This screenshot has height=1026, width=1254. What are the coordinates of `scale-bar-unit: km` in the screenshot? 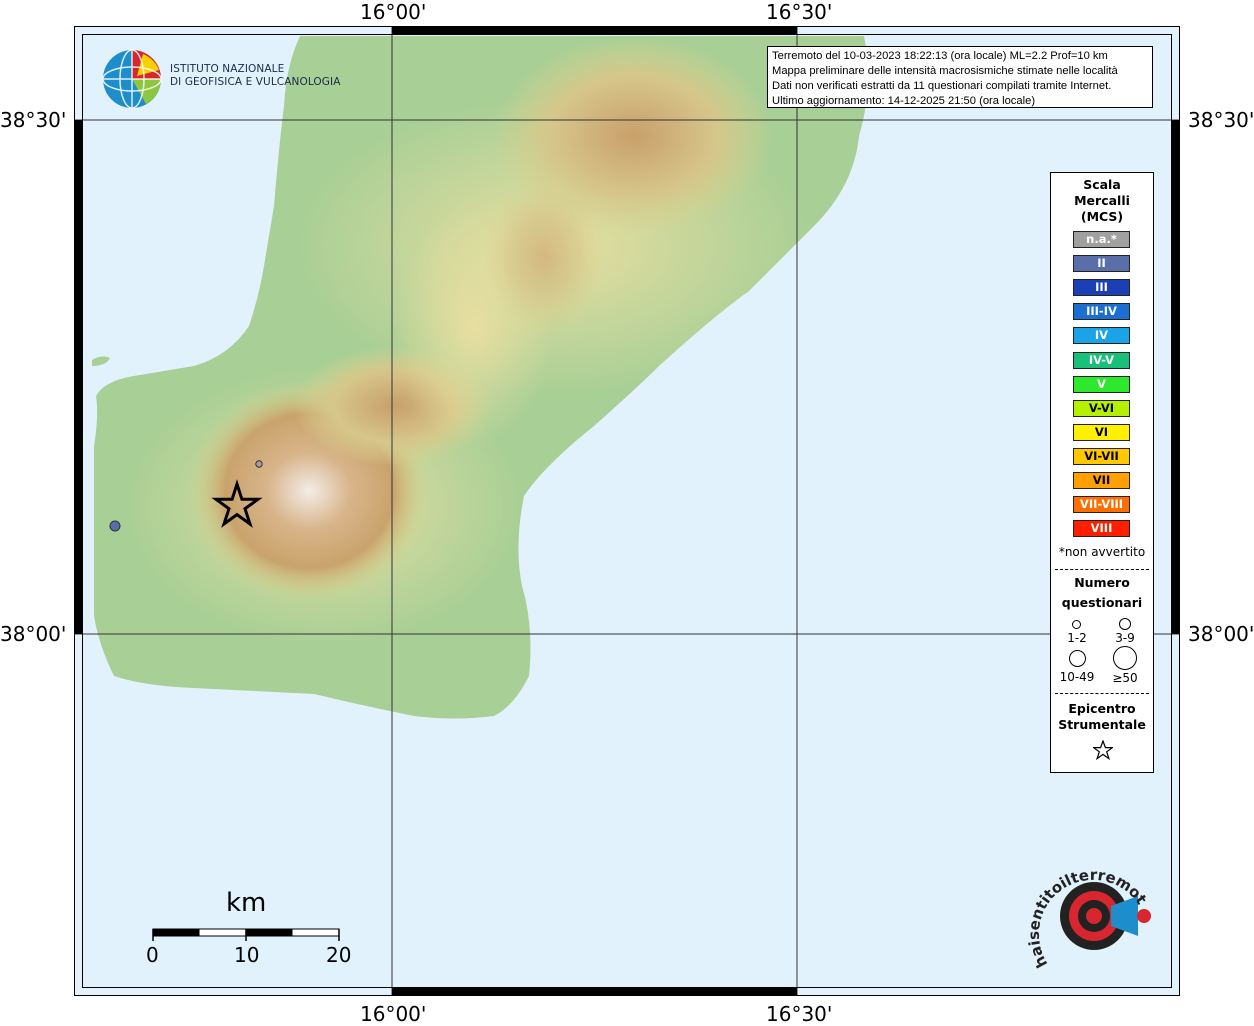 It's located at (246, 903).